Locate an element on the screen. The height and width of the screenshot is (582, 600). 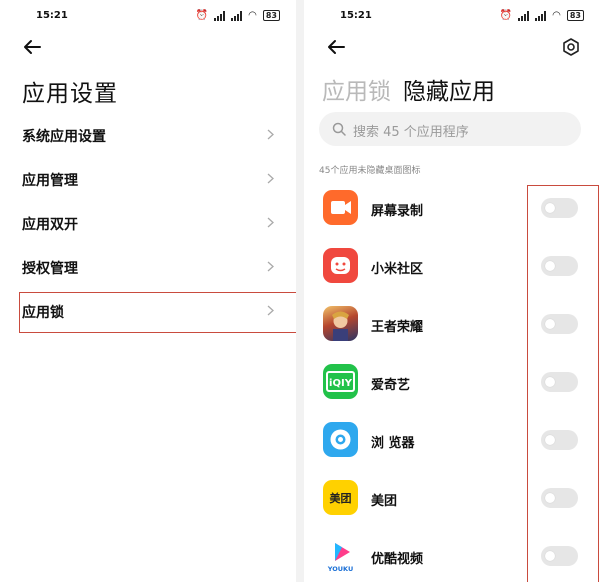
screen-recorder-icon is located at coordinates (340, 207).